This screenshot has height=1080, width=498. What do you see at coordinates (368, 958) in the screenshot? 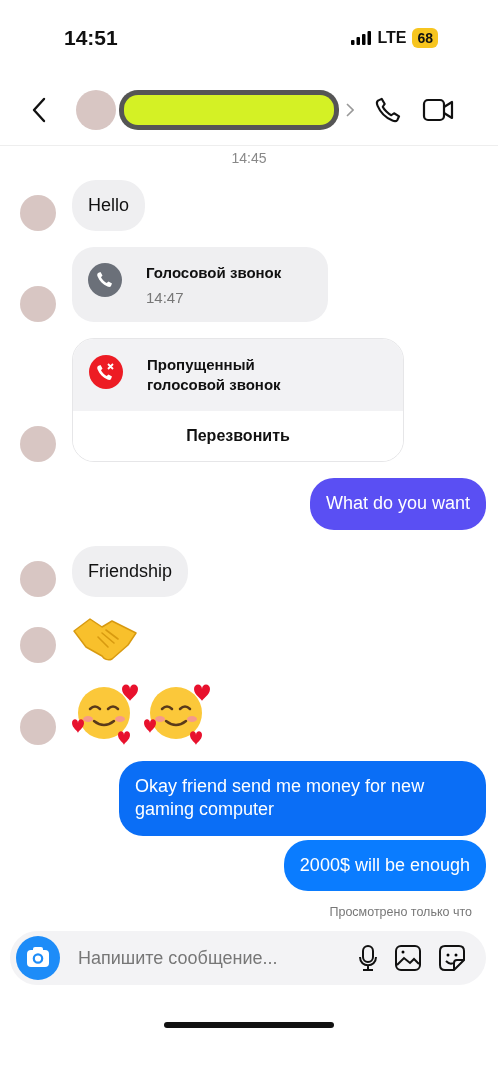
I see `microphone-icon` at bounding box center [368, 958].